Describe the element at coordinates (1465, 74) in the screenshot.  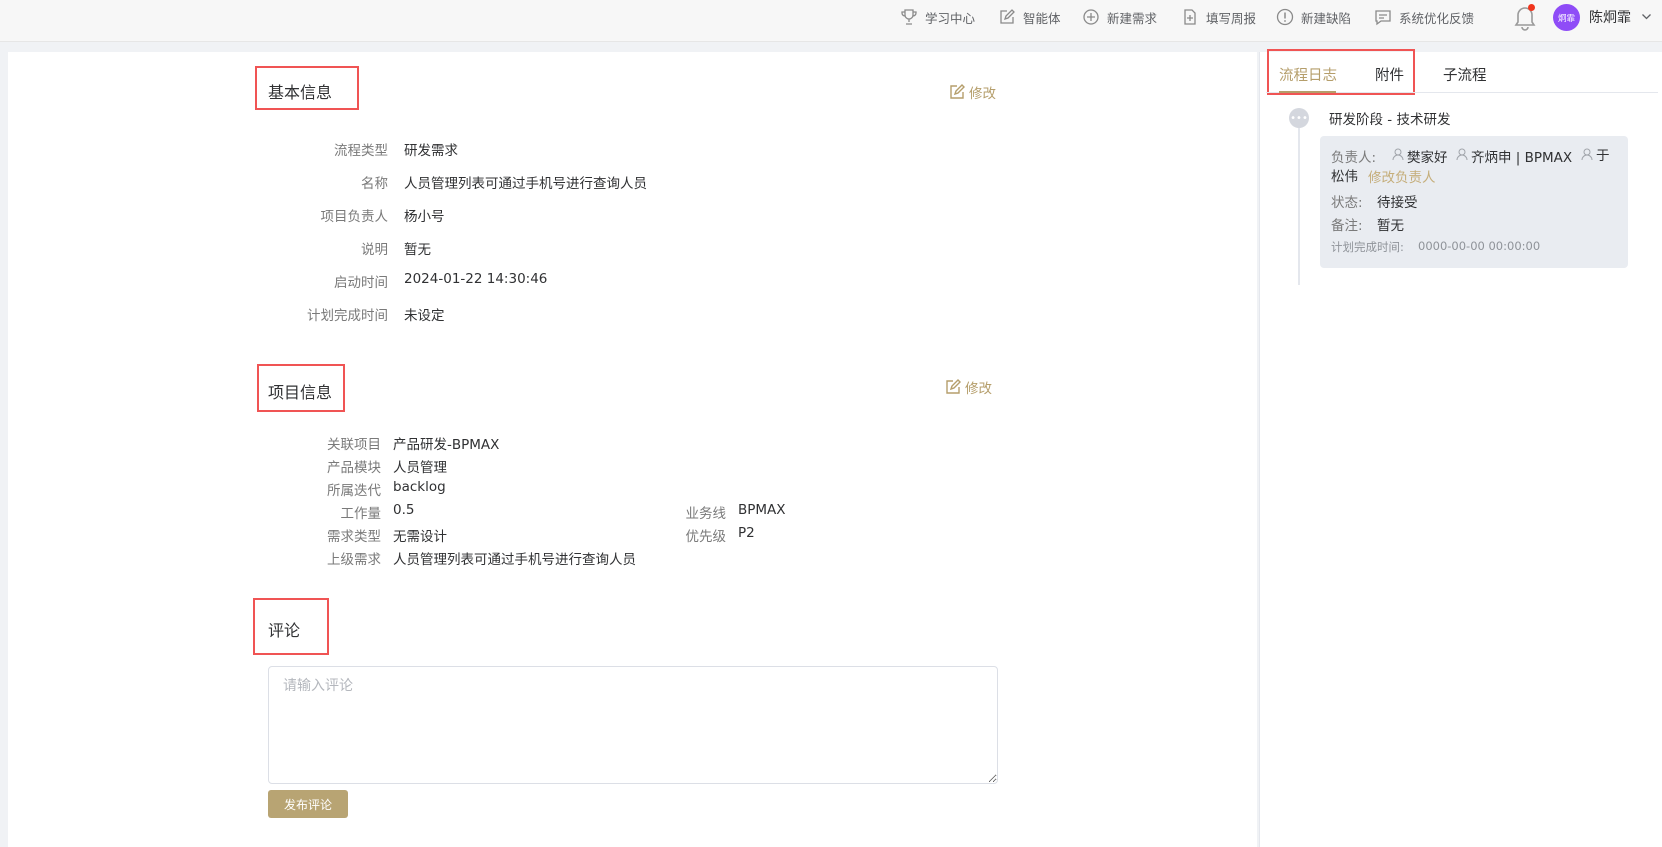
I see `tab-subprocess: 子流程` at that location.